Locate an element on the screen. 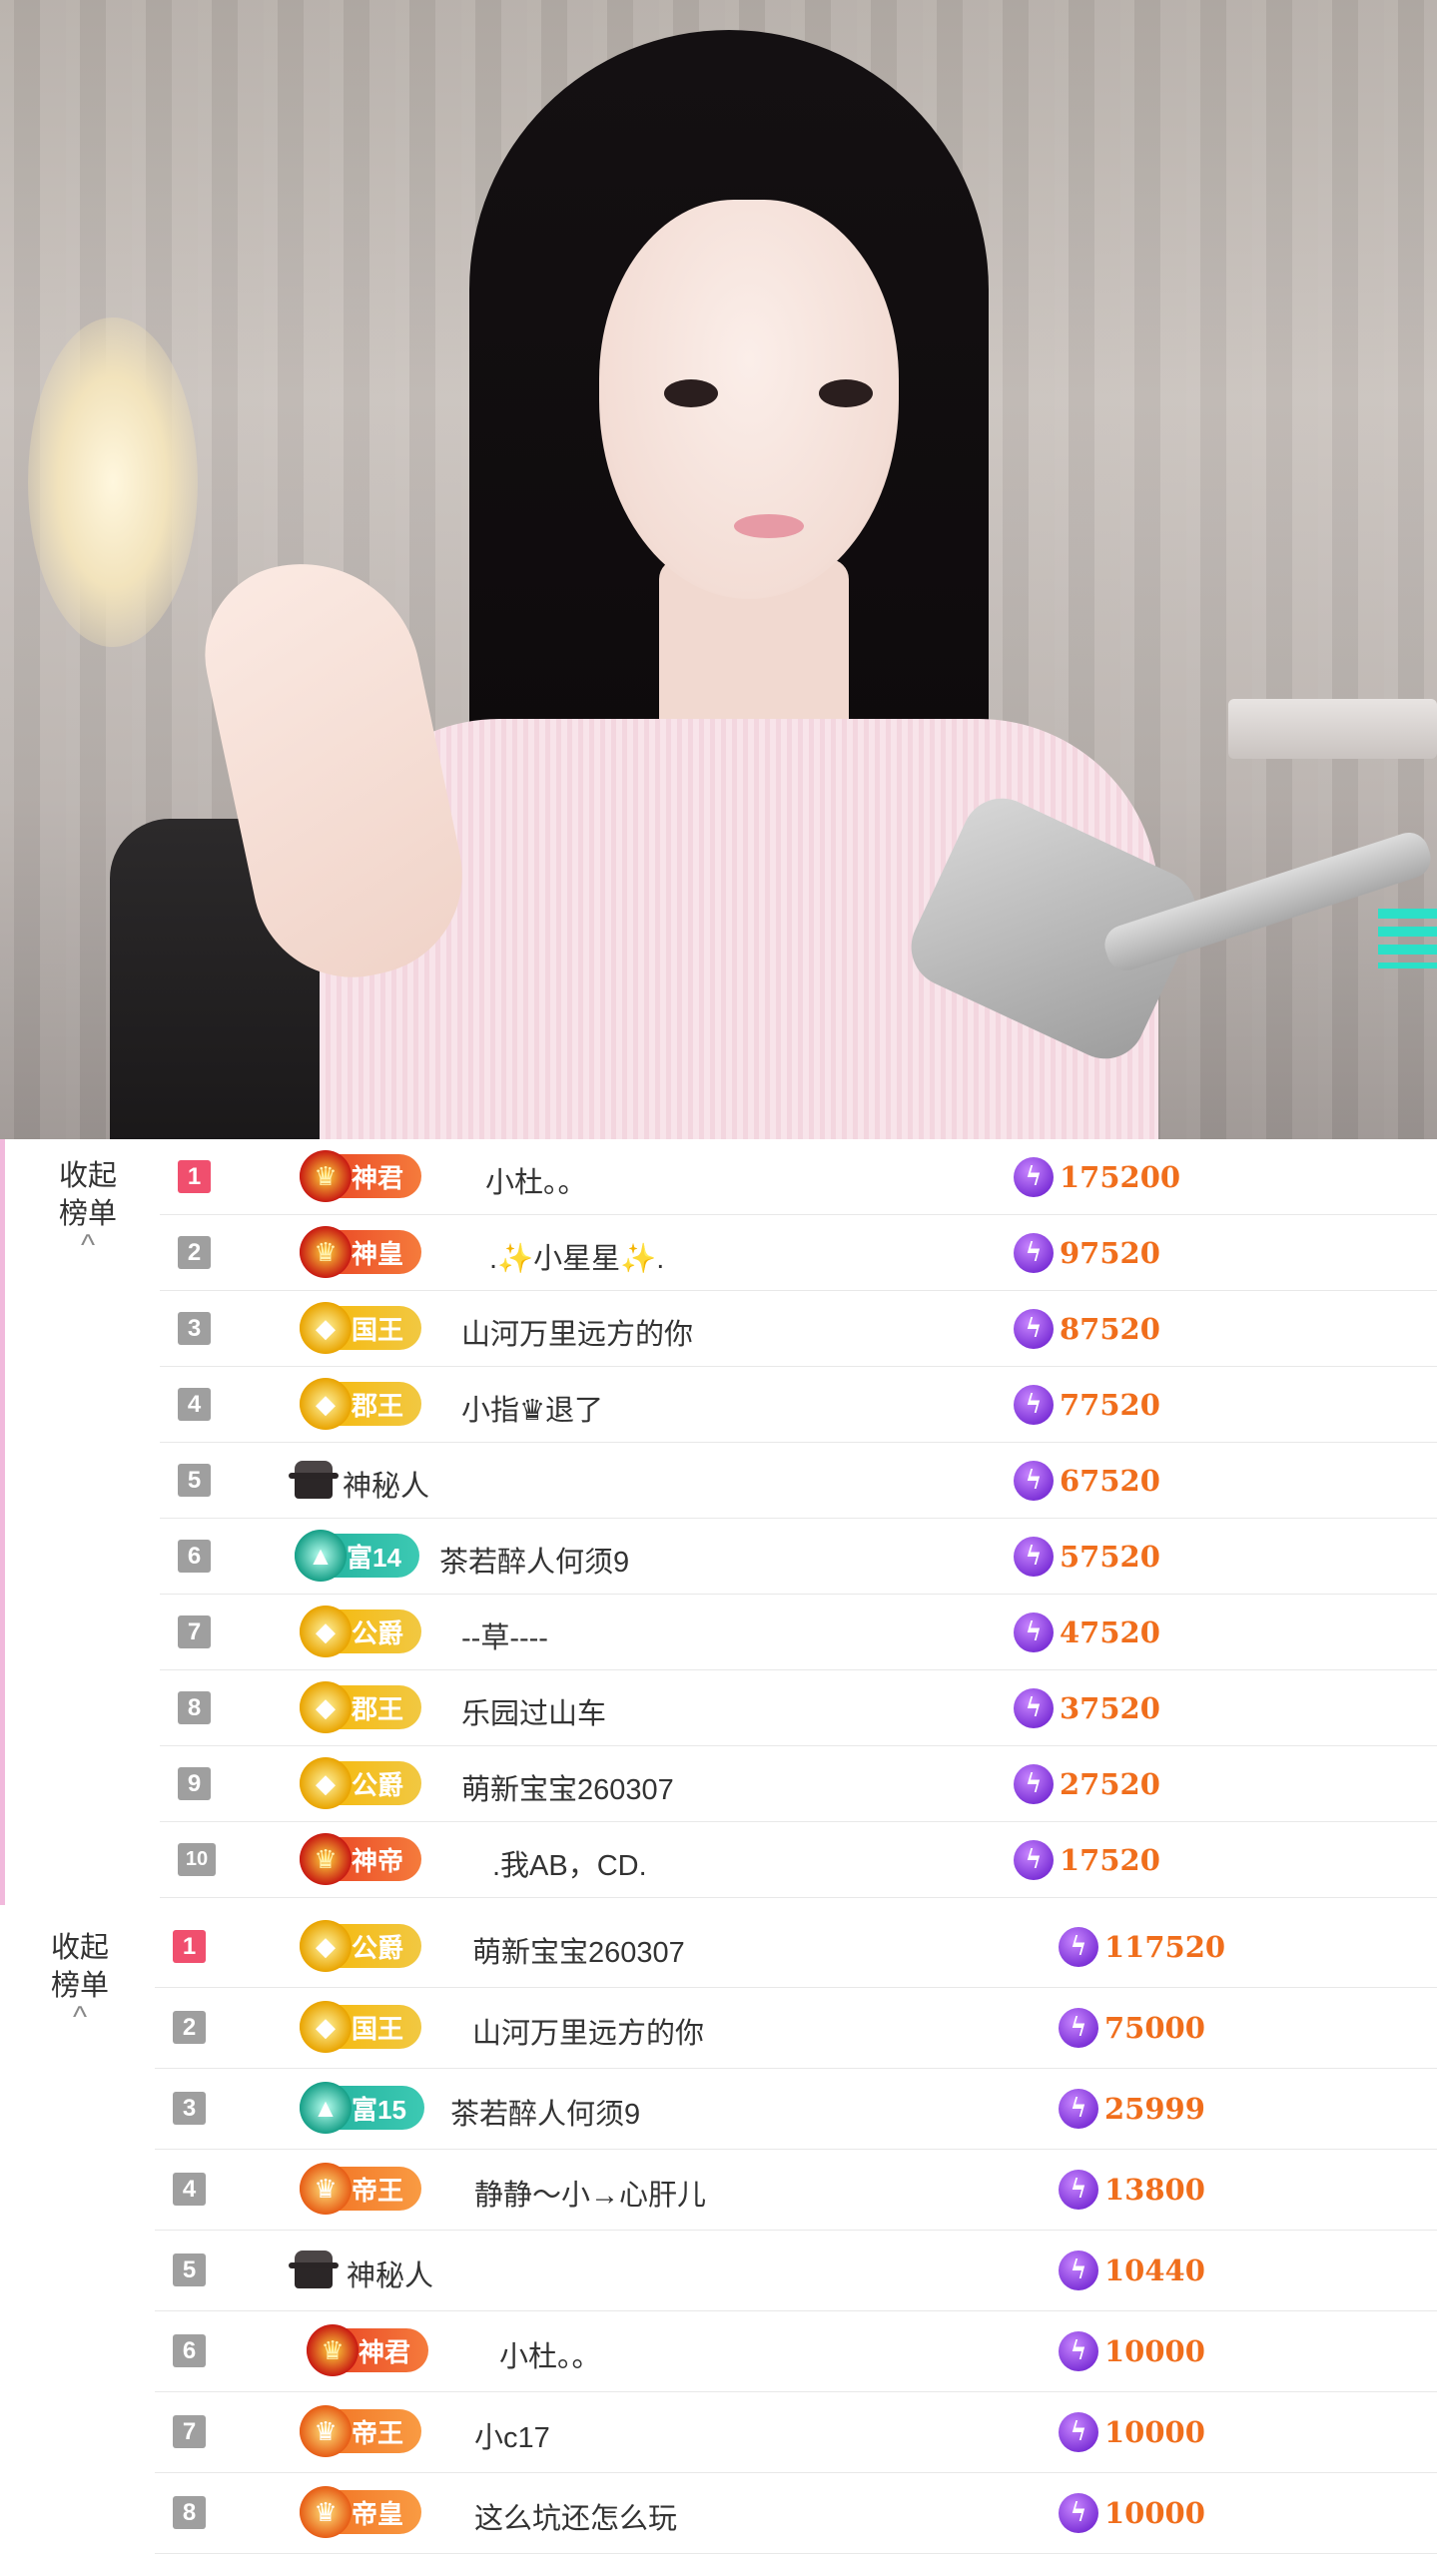  collapse-label-line1: 收起 is located at coordinates (79, 1948).